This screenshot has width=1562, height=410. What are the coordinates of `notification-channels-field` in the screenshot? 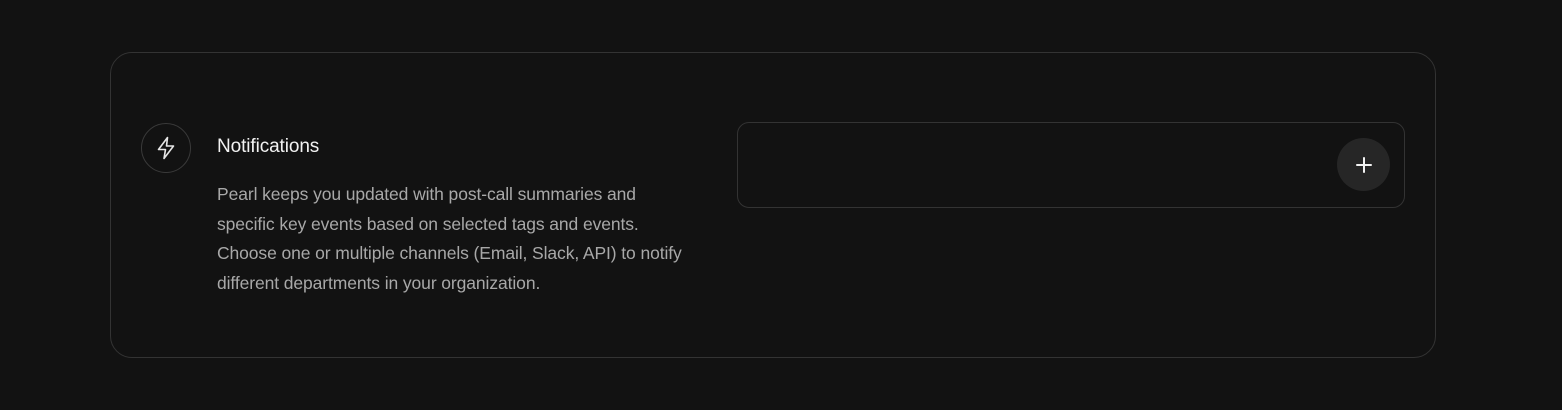 It's located at (1071, 165).